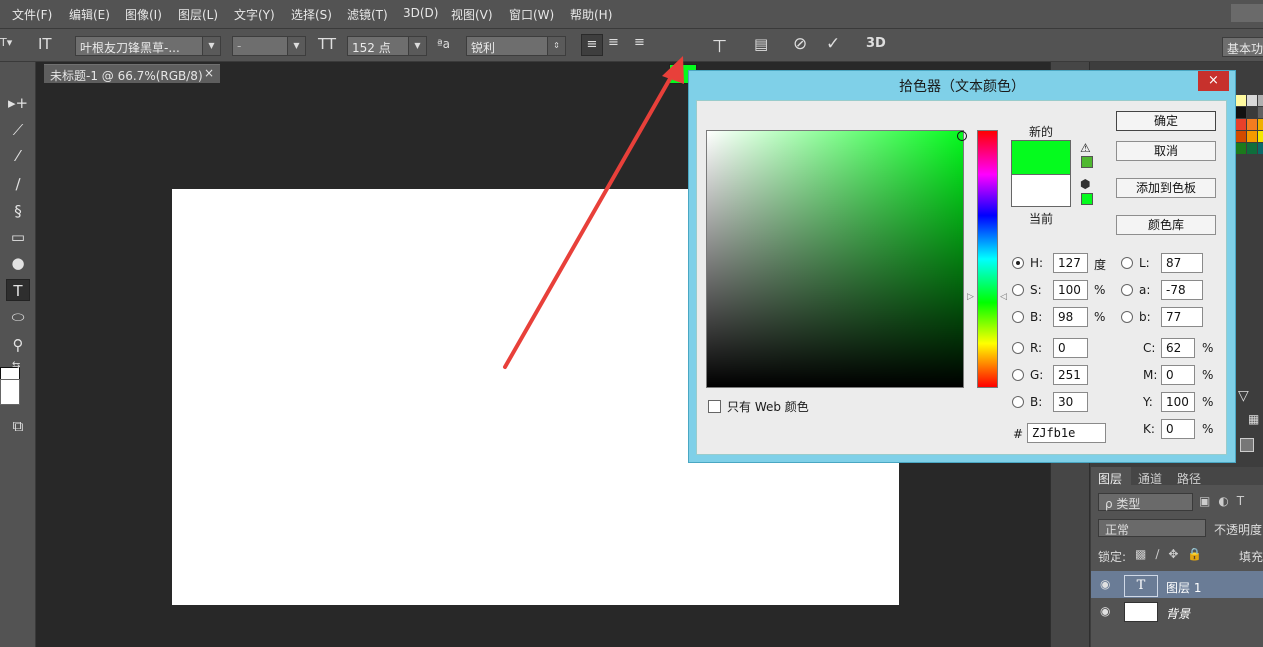 This screenshot has height=647, width=1263. I want to click on arrow-shaft, so click(590, 218).